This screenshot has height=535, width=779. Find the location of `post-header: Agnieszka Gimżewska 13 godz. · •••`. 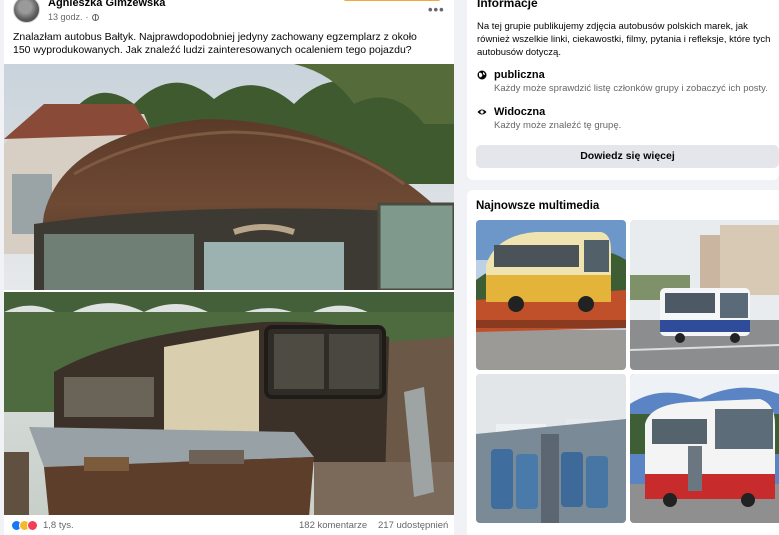

post-header: Agnieszka Gimżewska 13 godz. · ••• is located at coordinates (229, 14).